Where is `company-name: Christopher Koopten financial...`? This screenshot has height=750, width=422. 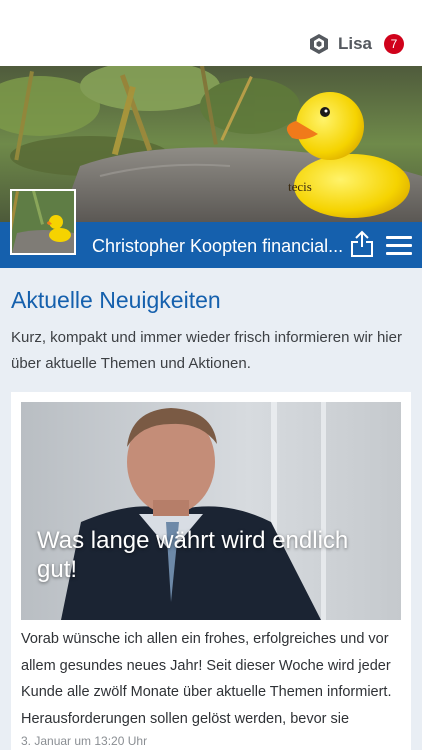
company-name: Christopher Koopten financial... is located at coordinates (218, 246).